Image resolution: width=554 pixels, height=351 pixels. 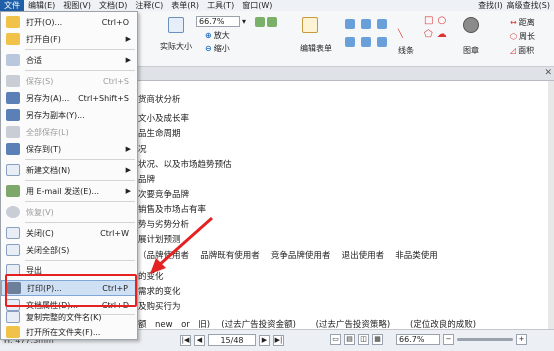 I want to click on doc-line: 状况、以及市场趋势预估, so click(x=185, y=165).